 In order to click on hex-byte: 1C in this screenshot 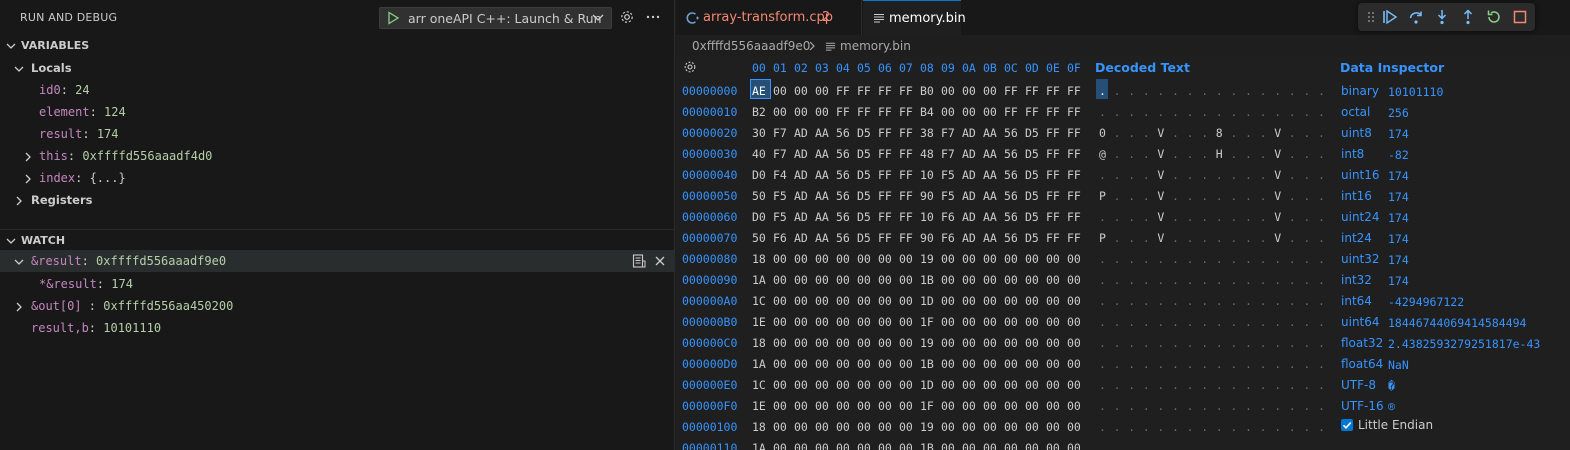, I will do `click(759, 385)`.